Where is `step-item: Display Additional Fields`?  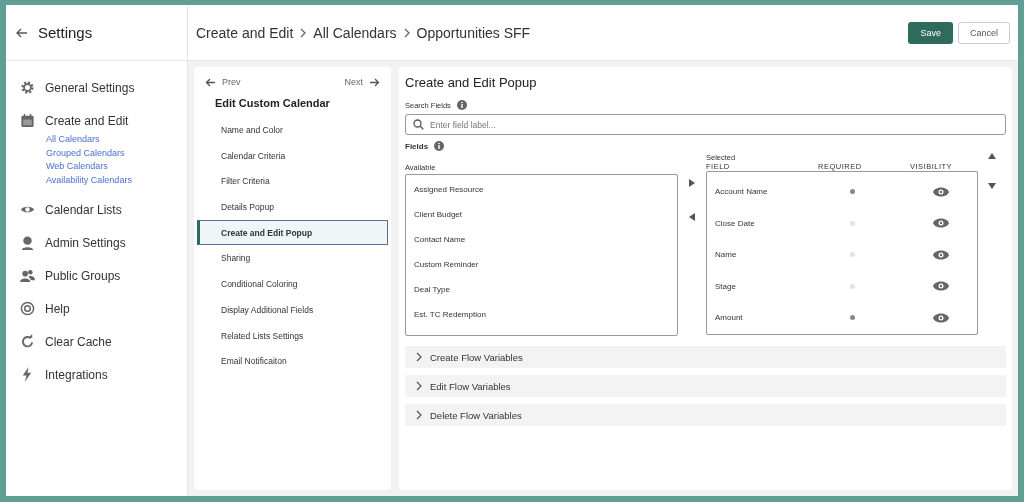
step-item: Display Additional Fields is located at coordinates (292, 309).